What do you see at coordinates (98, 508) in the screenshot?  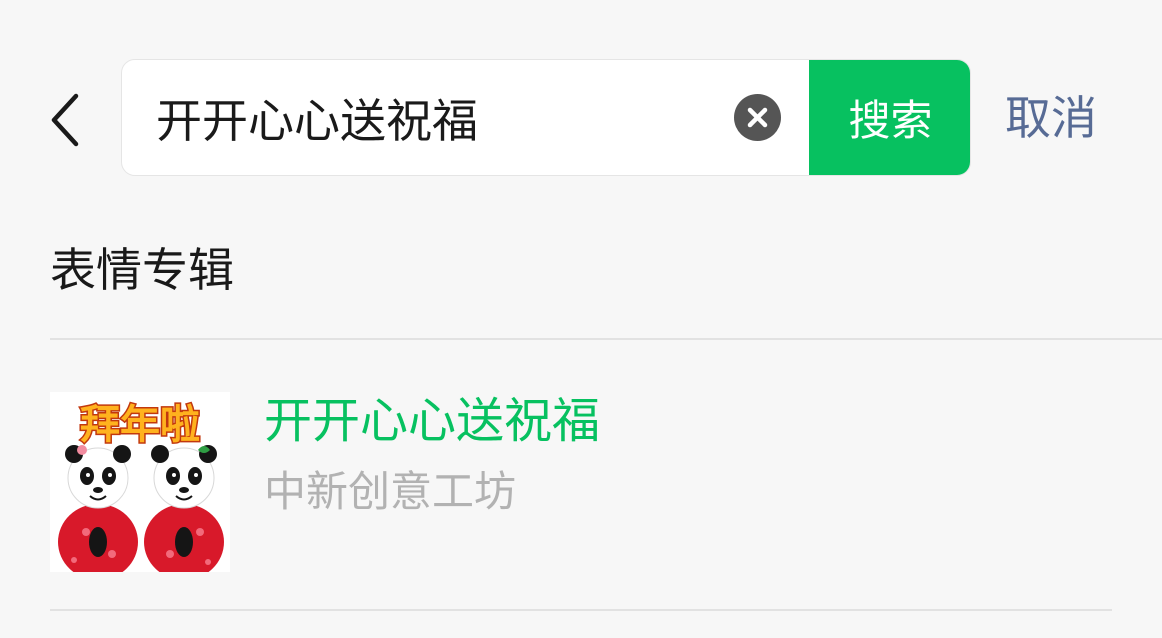 I see `panda-illustration-left` at bounding box center [98, 508].